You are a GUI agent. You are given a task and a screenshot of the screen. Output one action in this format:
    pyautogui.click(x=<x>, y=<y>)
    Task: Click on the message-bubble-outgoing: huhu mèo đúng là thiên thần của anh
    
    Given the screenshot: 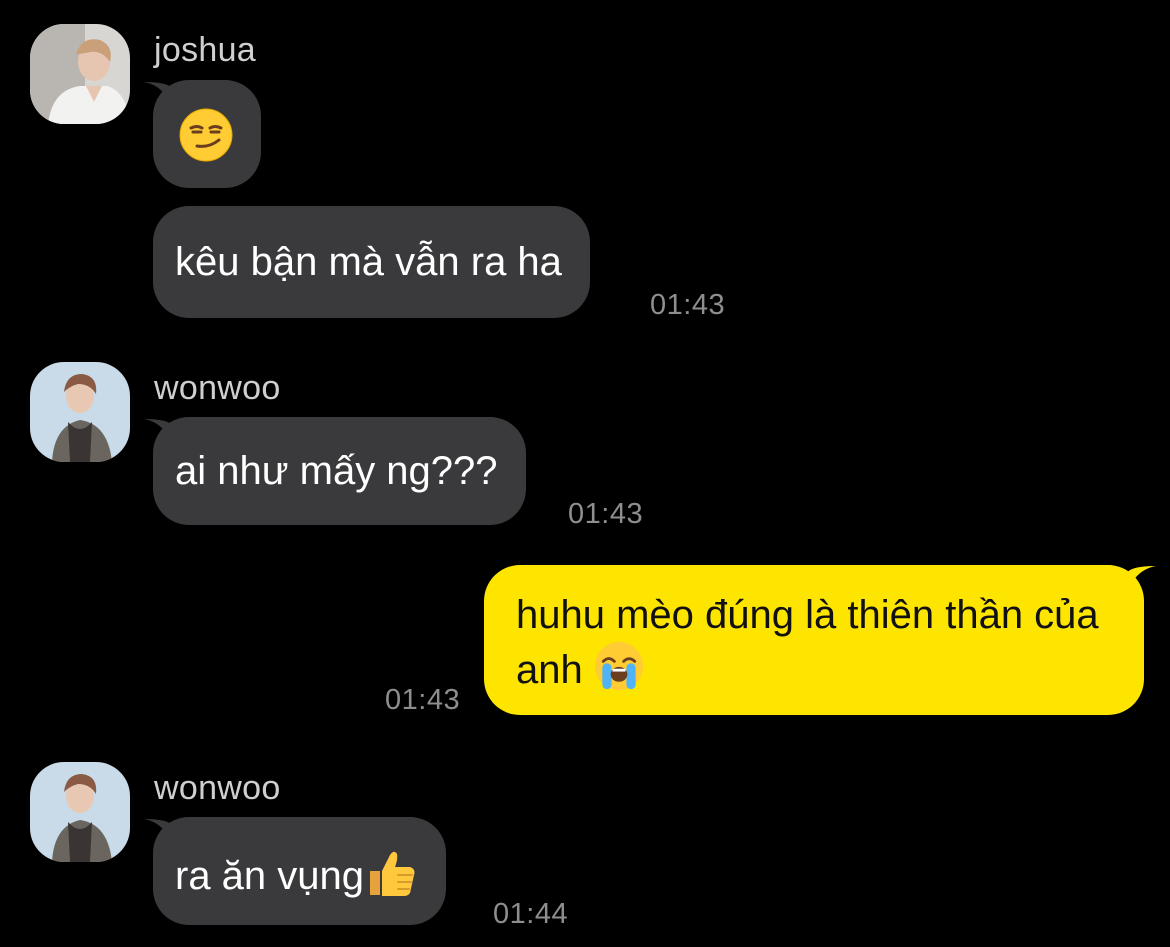 What is the action you would take?
    pyautogui.click(x=814, y=640)
    